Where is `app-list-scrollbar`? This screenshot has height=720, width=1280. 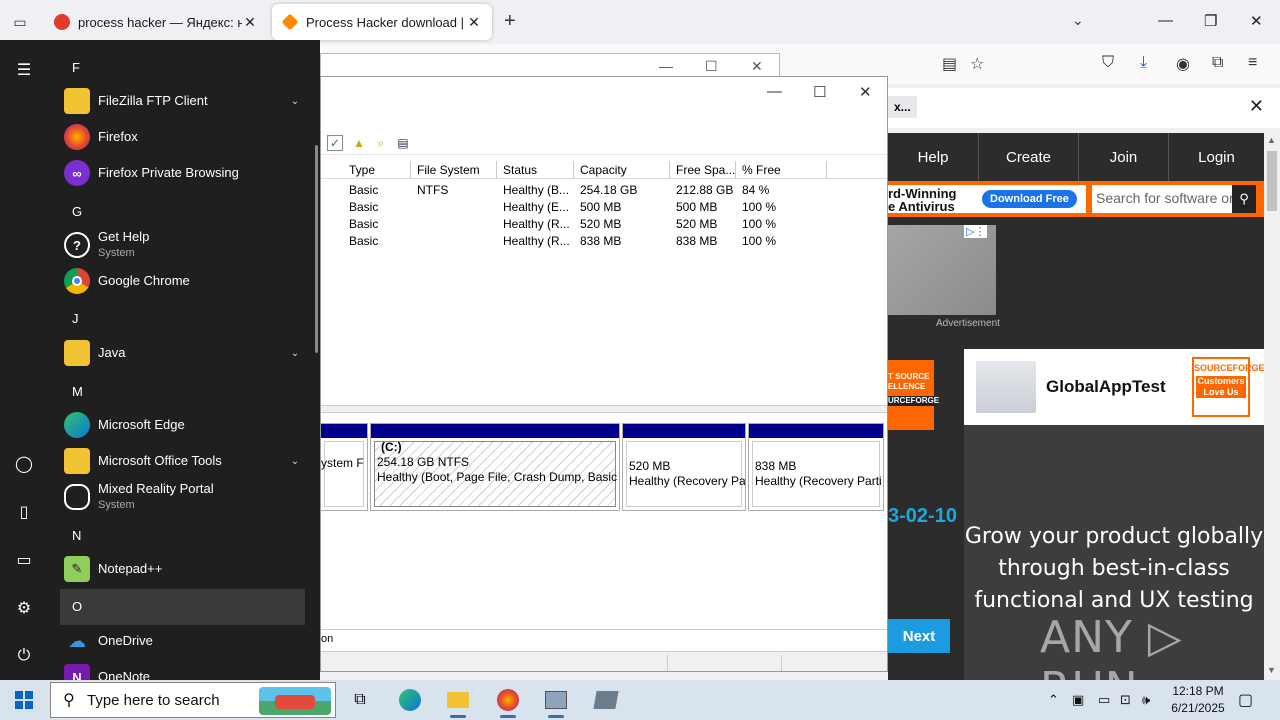 app-list-scrollbar is located at coordinates (316, 249).